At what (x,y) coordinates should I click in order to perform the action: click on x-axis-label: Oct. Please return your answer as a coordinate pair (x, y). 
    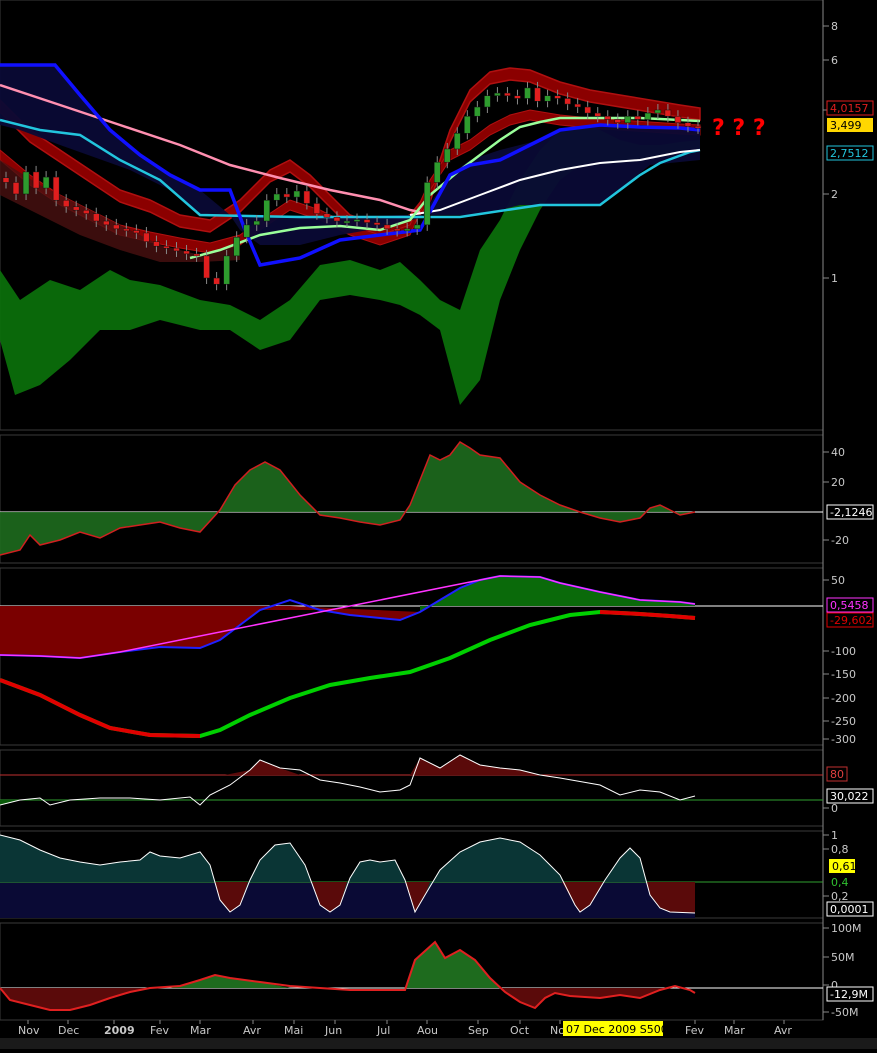
    Looking at the image, I should click on (520, 1030).